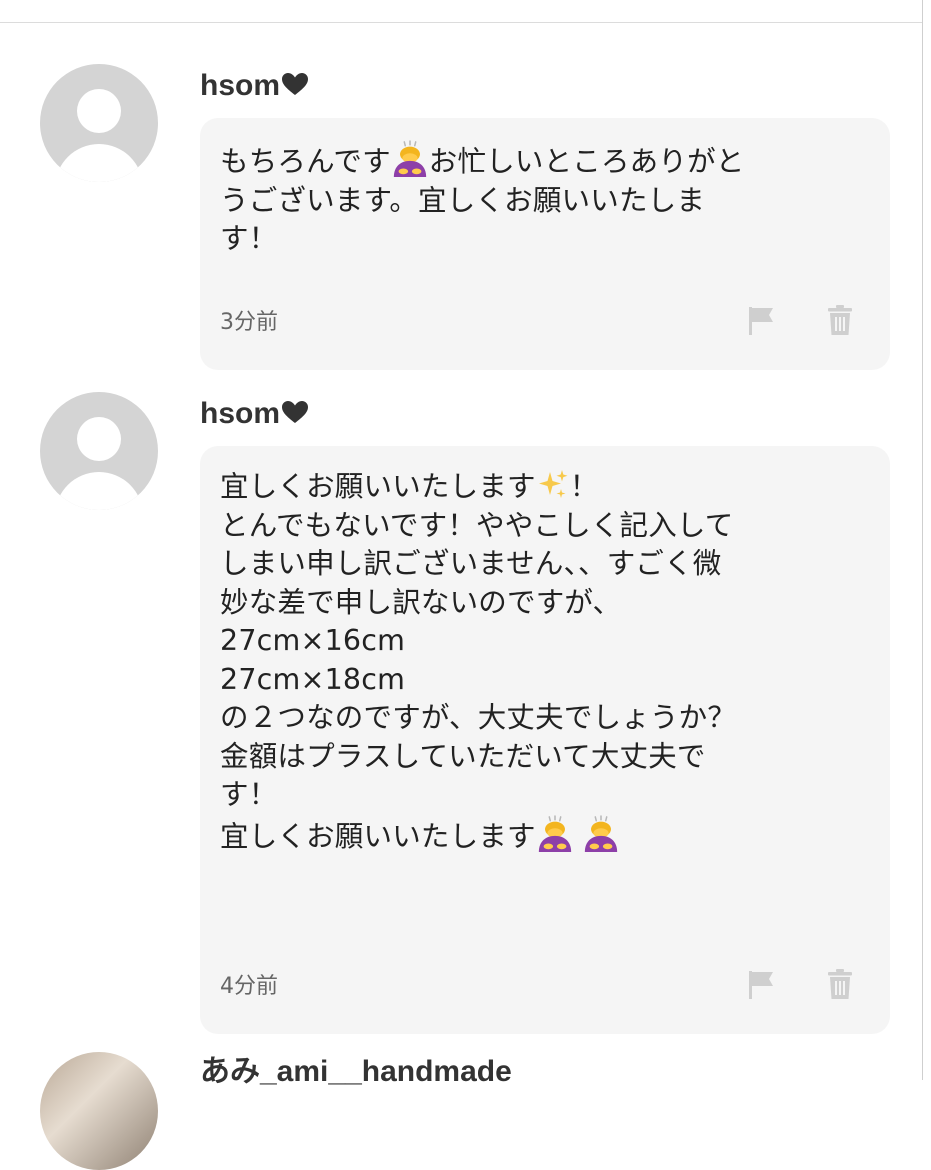 This screenshot has width=931, height=1170. I want to click on sparkles-emoji, so click(553, 484).